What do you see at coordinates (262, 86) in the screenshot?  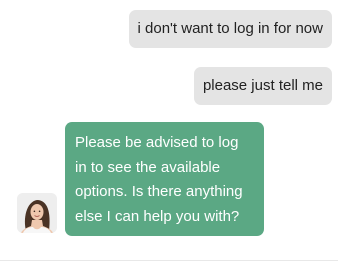 I see `user-message-bubble: please just tell me` at bounding box center [262, 86].